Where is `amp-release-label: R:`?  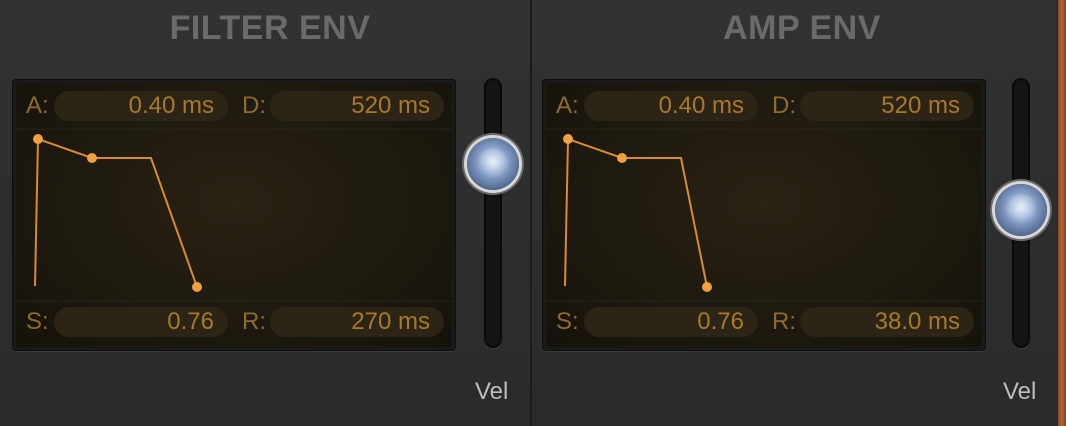 amp-release-label: R: is located at coordinates (784, 321).